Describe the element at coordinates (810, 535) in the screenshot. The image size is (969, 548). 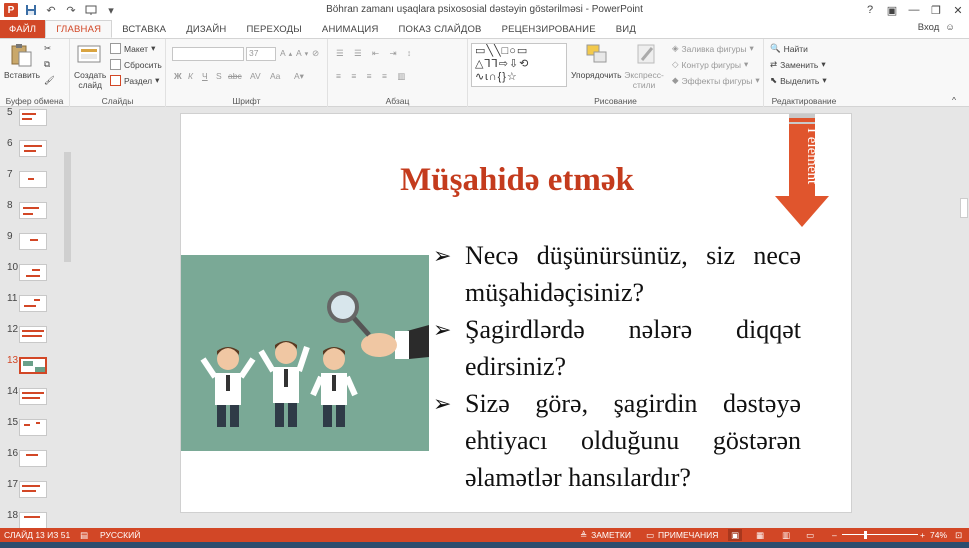
I see `slideshow-view-icon: ▭` at that location.